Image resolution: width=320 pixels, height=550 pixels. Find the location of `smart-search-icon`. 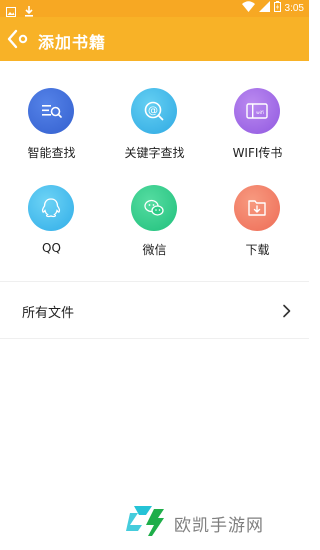

smart-search-icon is located at coordinates (51, 111).